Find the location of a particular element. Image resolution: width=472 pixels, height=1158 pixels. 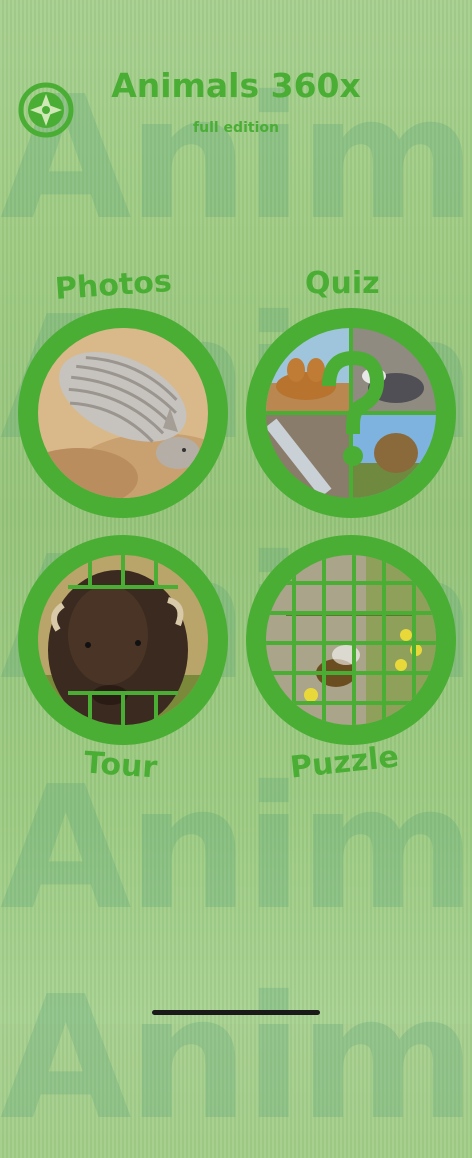

puzzle-button is located at coordinates (351, 640).